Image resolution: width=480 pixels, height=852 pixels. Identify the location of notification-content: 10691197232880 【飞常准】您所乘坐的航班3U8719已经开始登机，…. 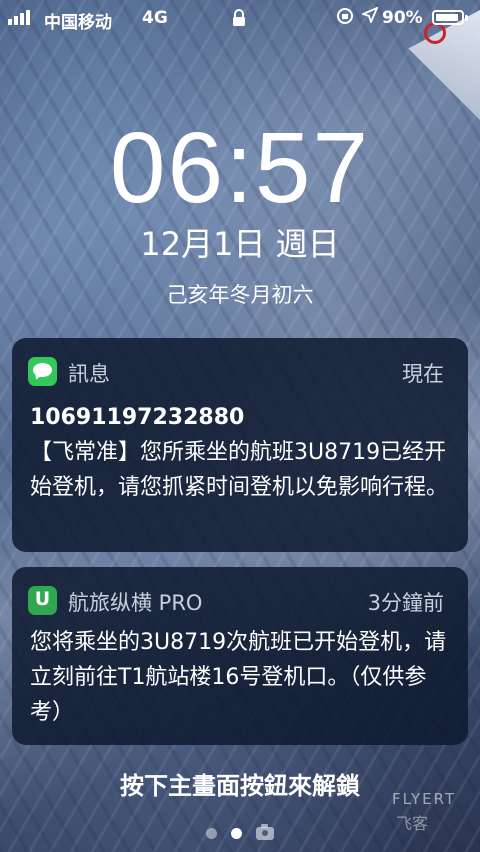
(241, 452).